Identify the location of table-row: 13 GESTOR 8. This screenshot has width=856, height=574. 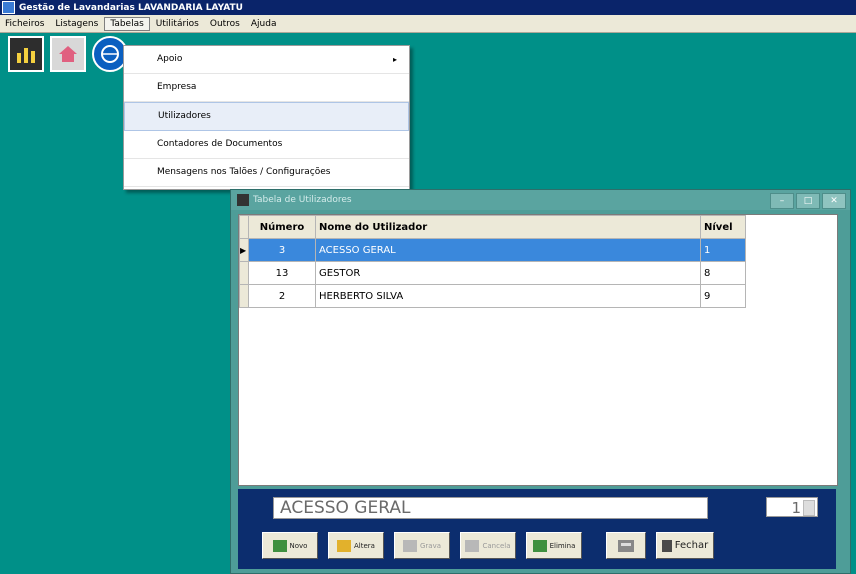
(492, 273).